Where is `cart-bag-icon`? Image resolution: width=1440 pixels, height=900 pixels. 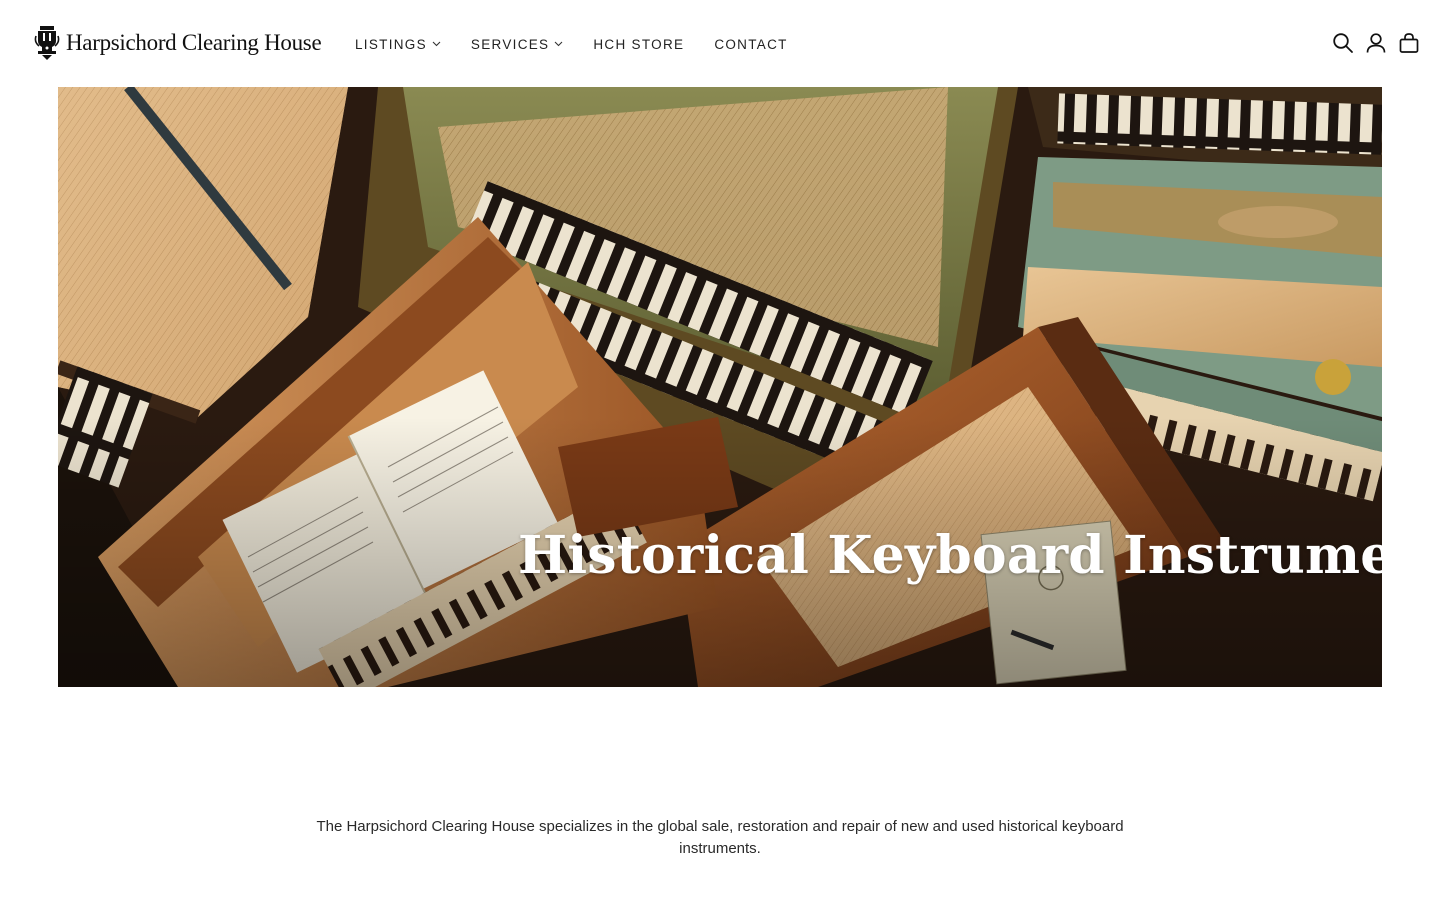
cart-bag-icon is located at coordinates (1409, 43).